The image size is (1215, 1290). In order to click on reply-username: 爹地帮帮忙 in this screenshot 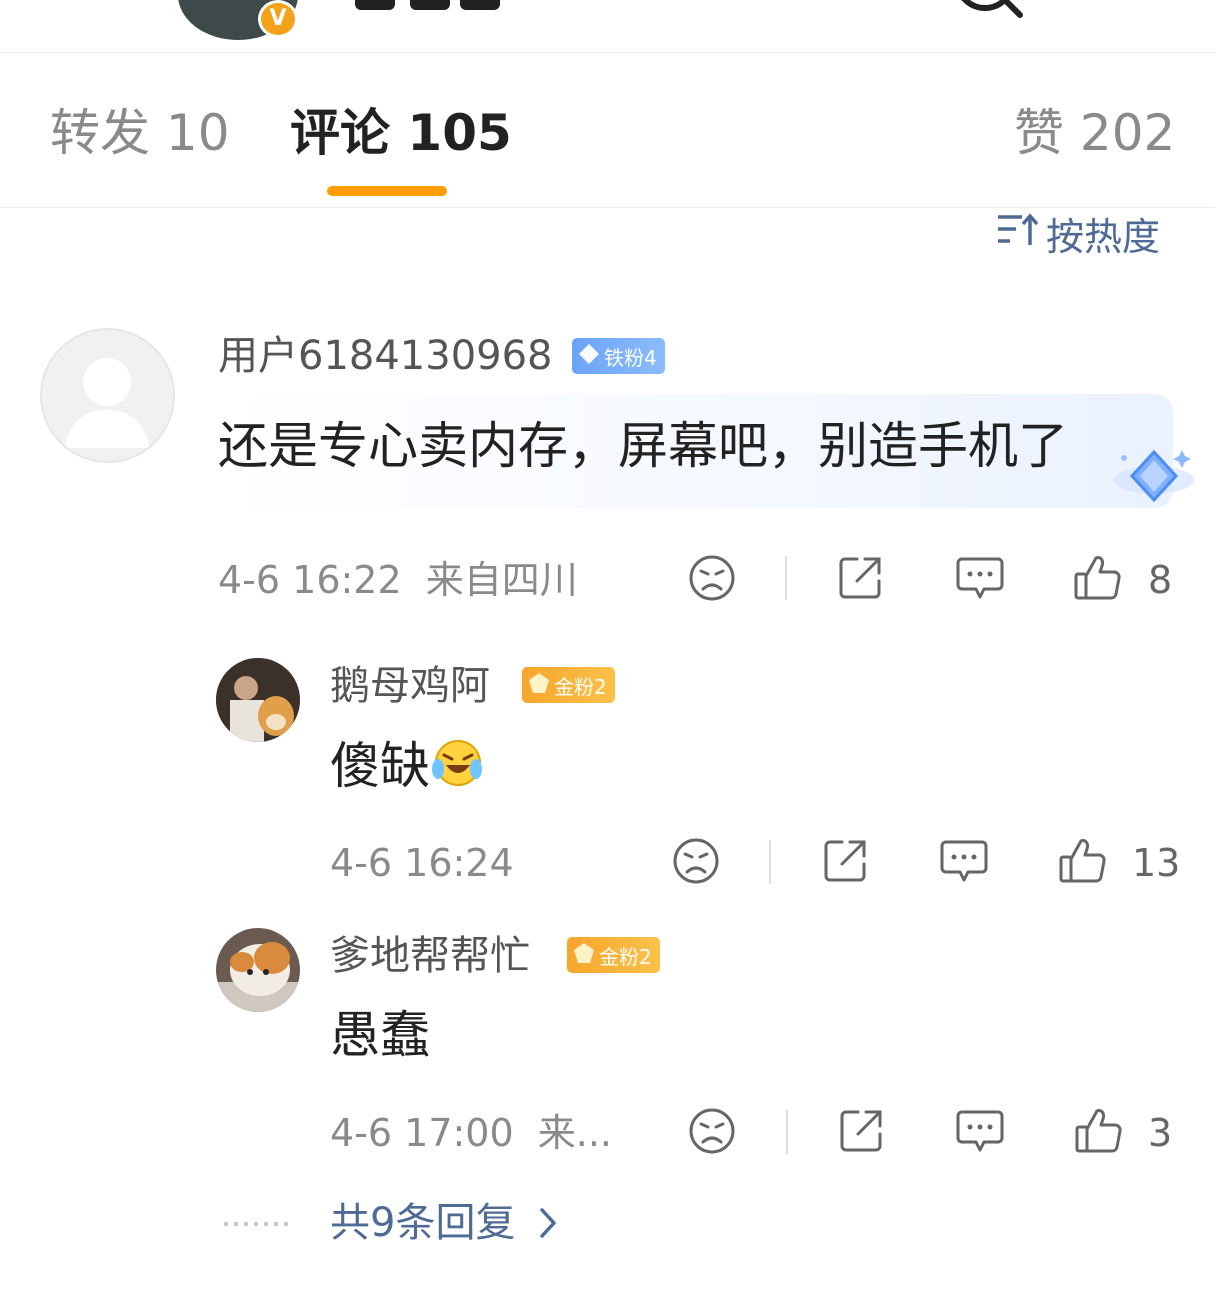, I will do `click(430, 956)`.